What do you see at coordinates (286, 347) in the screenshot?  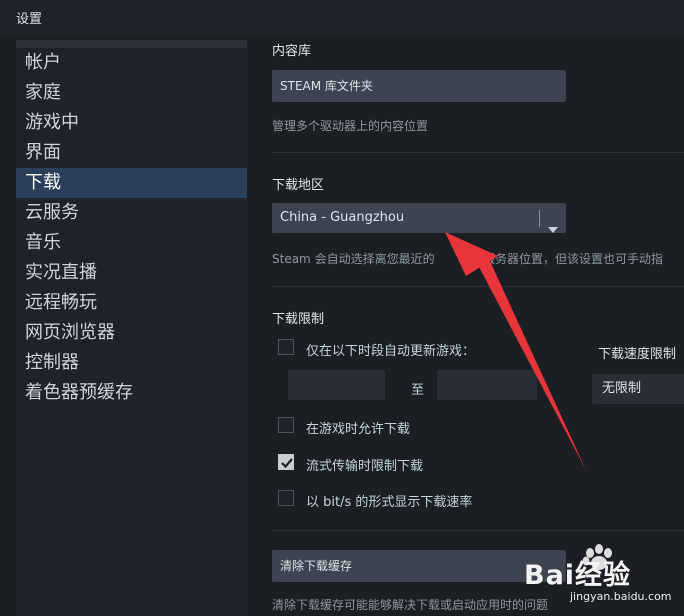 I see `auto-update-window-checkbox` at bounding box center [286, 347].